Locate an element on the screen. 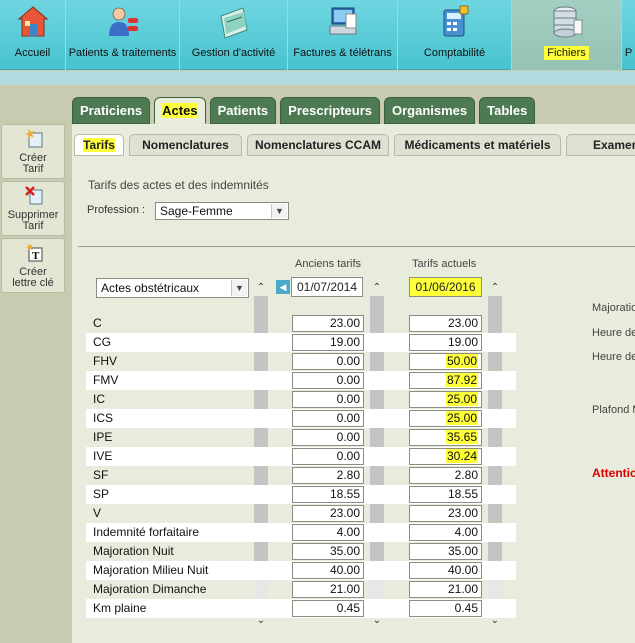 The height and width of the screenshot is (643, 635). activity-folder-icon is located at coordinates (233, 23).